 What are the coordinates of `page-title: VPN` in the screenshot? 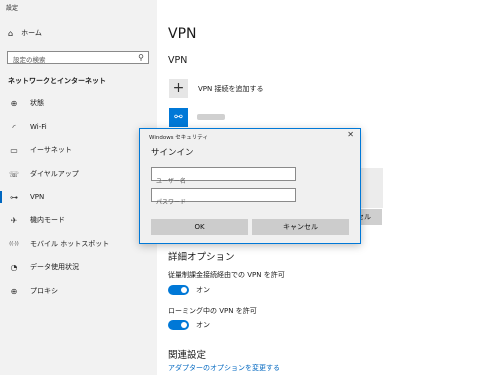 It's located at (182, 34).